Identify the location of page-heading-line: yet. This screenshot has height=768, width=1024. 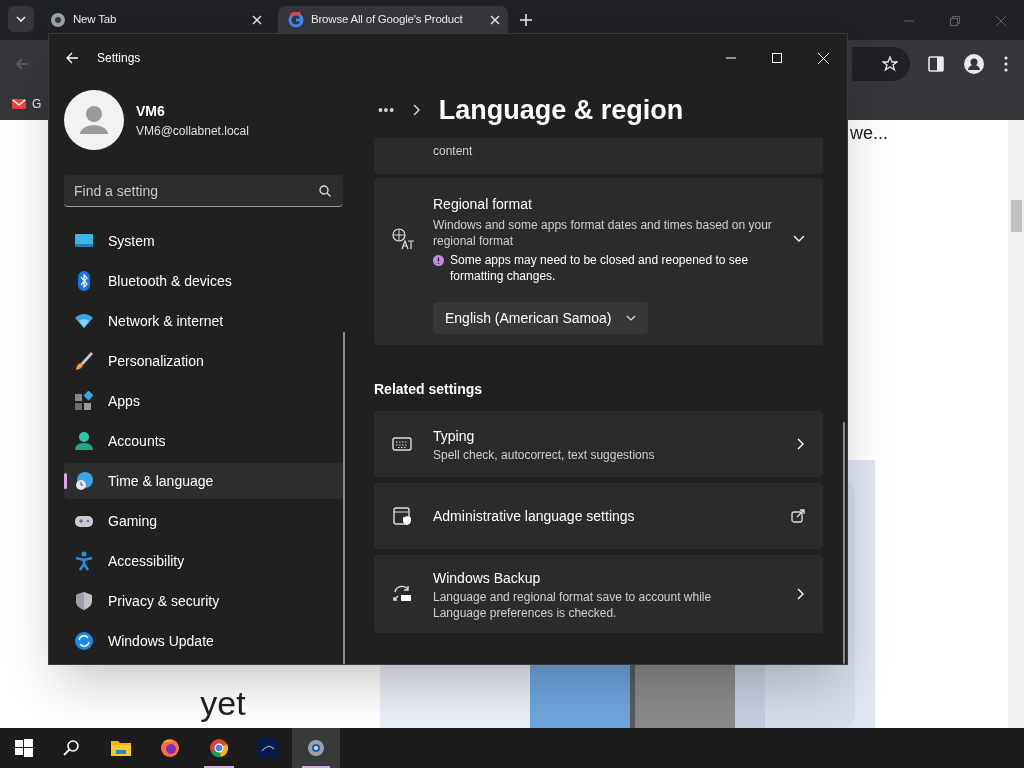
(223, 703).